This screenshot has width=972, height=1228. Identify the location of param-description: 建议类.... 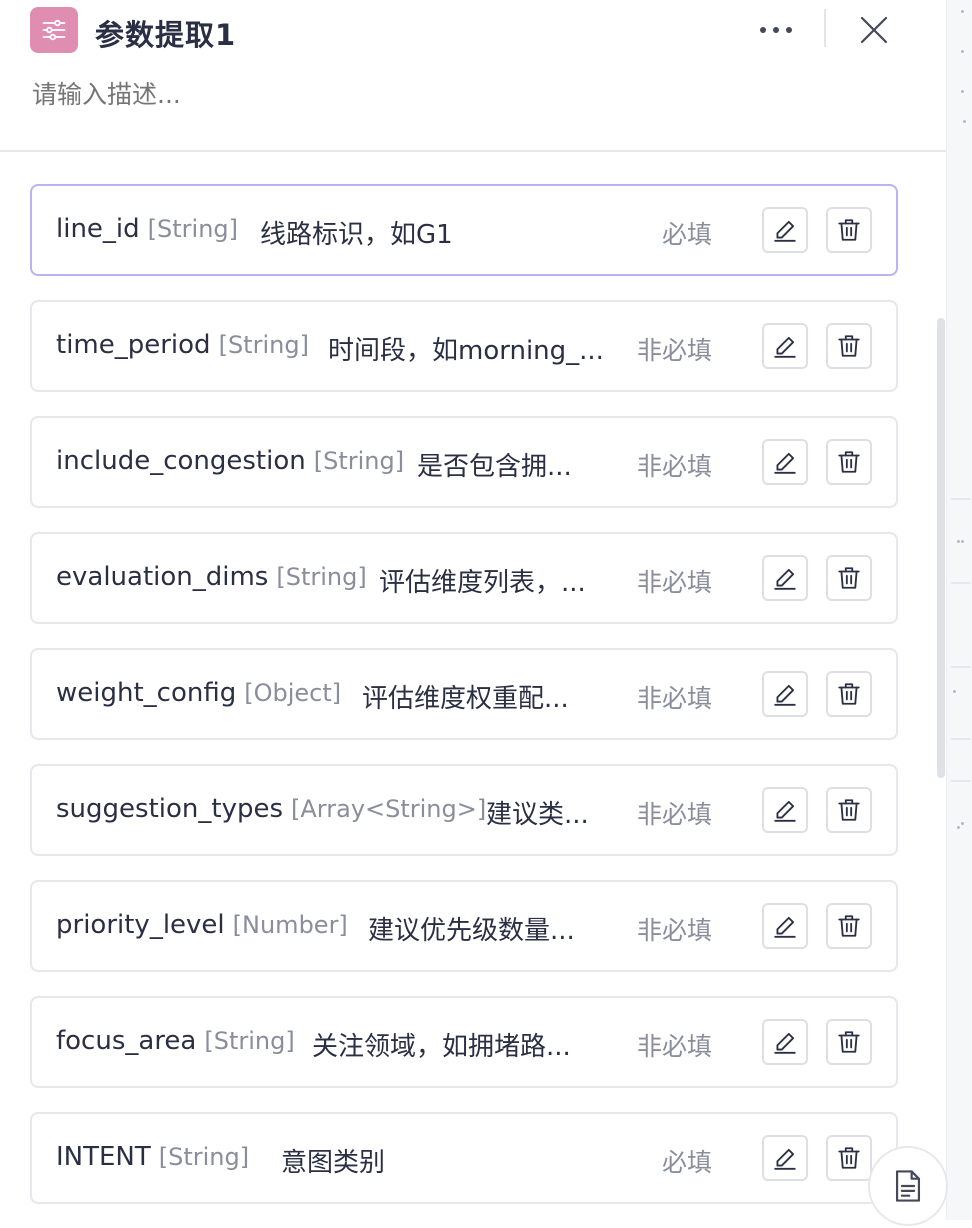
(537, 815).